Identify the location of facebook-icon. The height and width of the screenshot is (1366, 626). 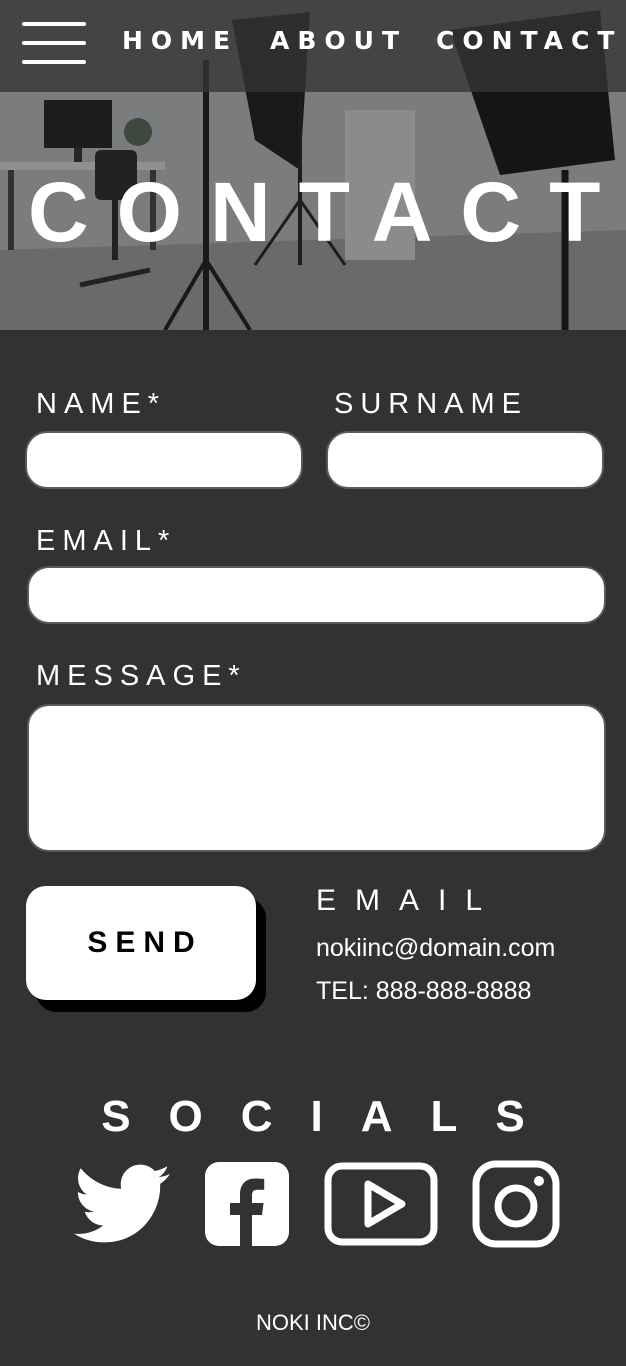
(247, 1204).